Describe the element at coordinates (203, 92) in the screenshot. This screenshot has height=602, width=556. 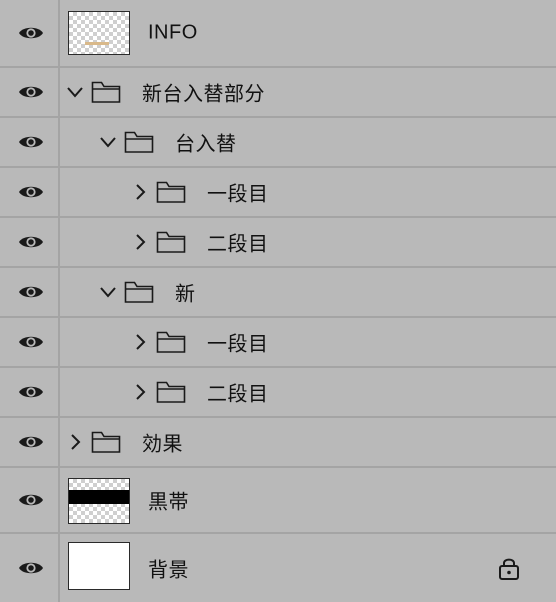
I see `layer-name: 新台入替部分` at that location.